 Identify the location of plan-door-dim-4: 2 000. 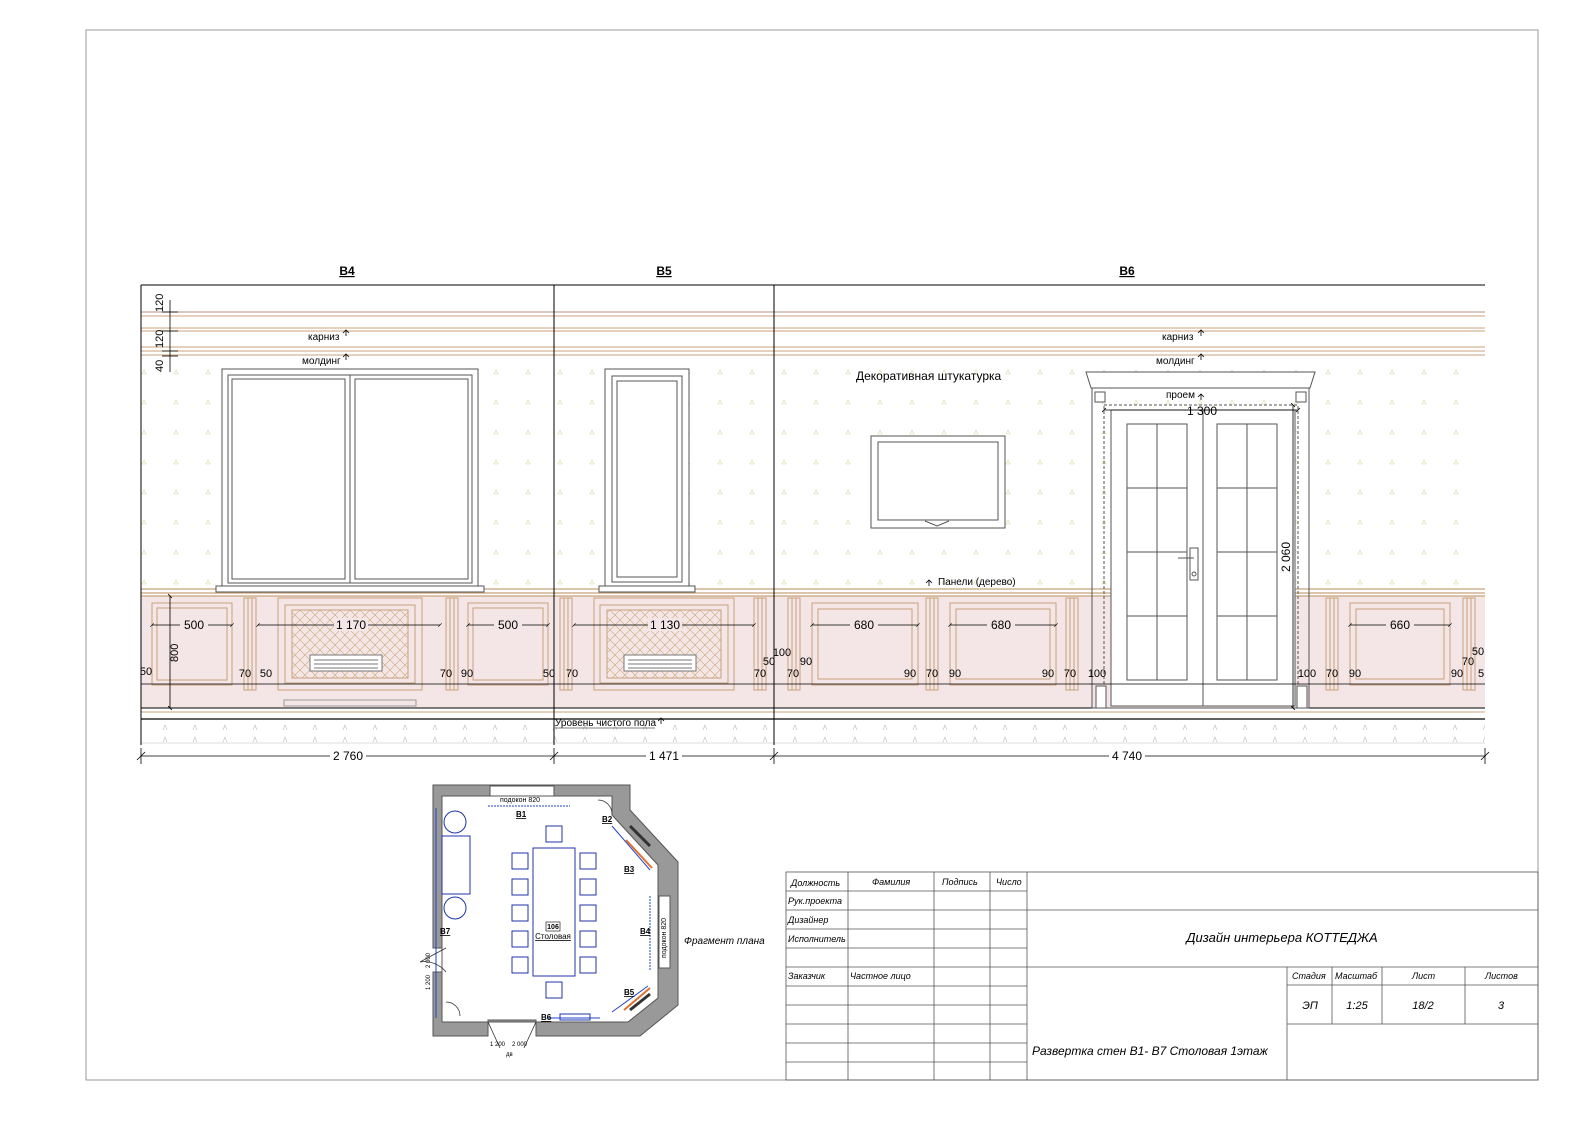
(520, 1045).